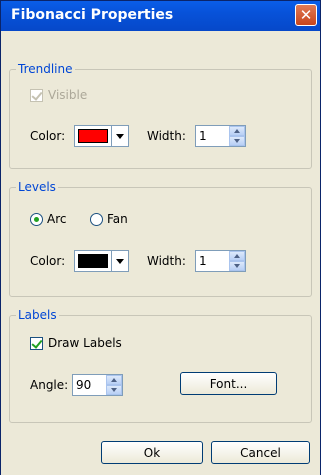 This screenshot has width=321, height=475. I want to click on angle-stepper: 90, so click(97, 385).